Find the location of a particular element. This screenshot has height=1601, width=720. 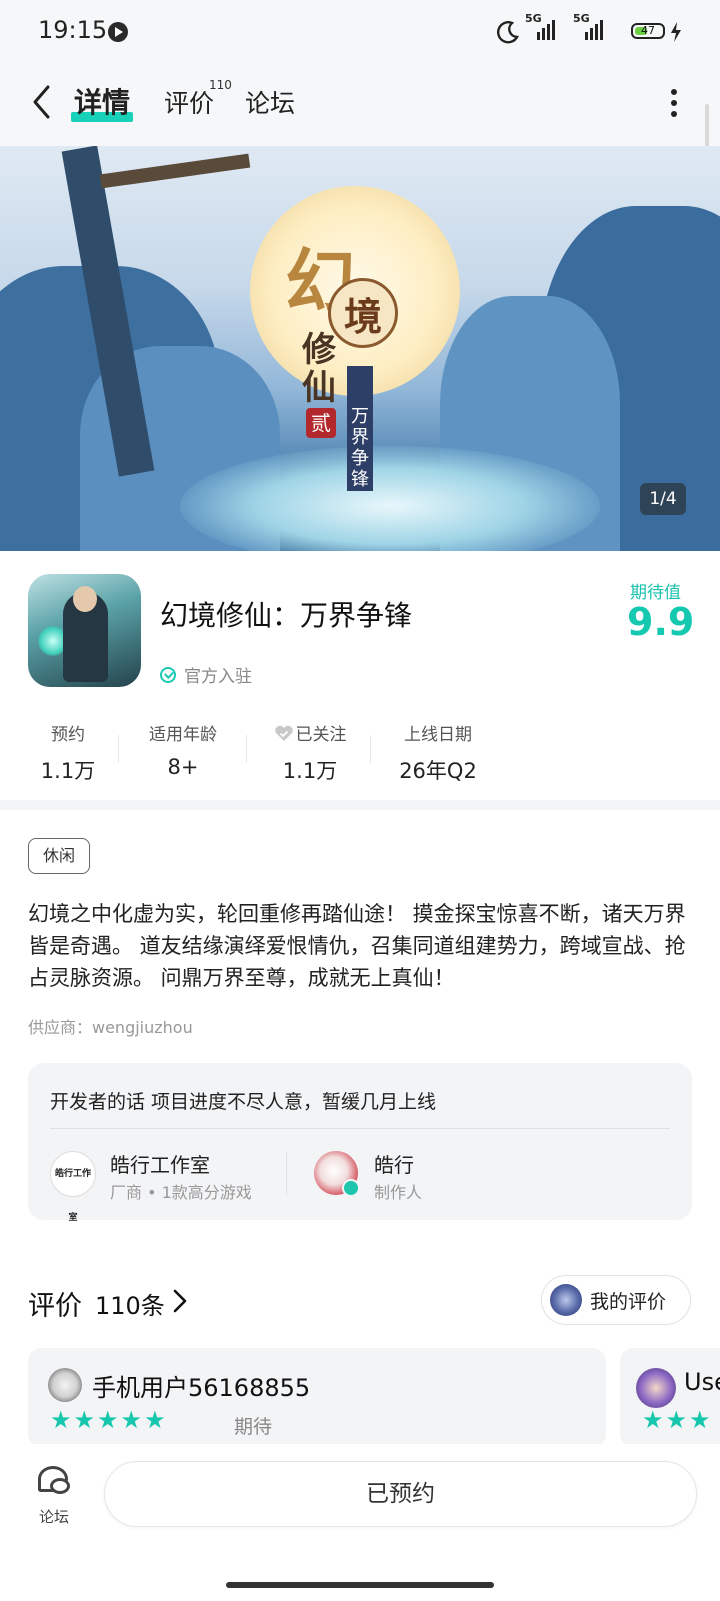

media-play-icon is located at coordinates (118, 32).